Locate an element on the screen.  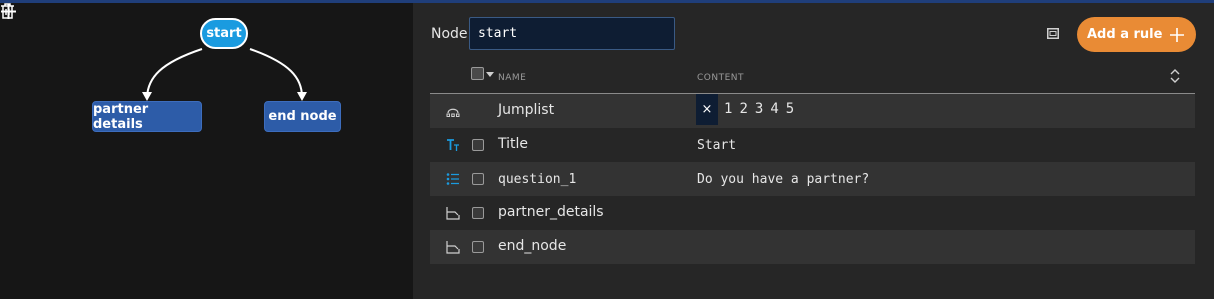
jumplist-page: 1 is located at coordinates (728, 109).